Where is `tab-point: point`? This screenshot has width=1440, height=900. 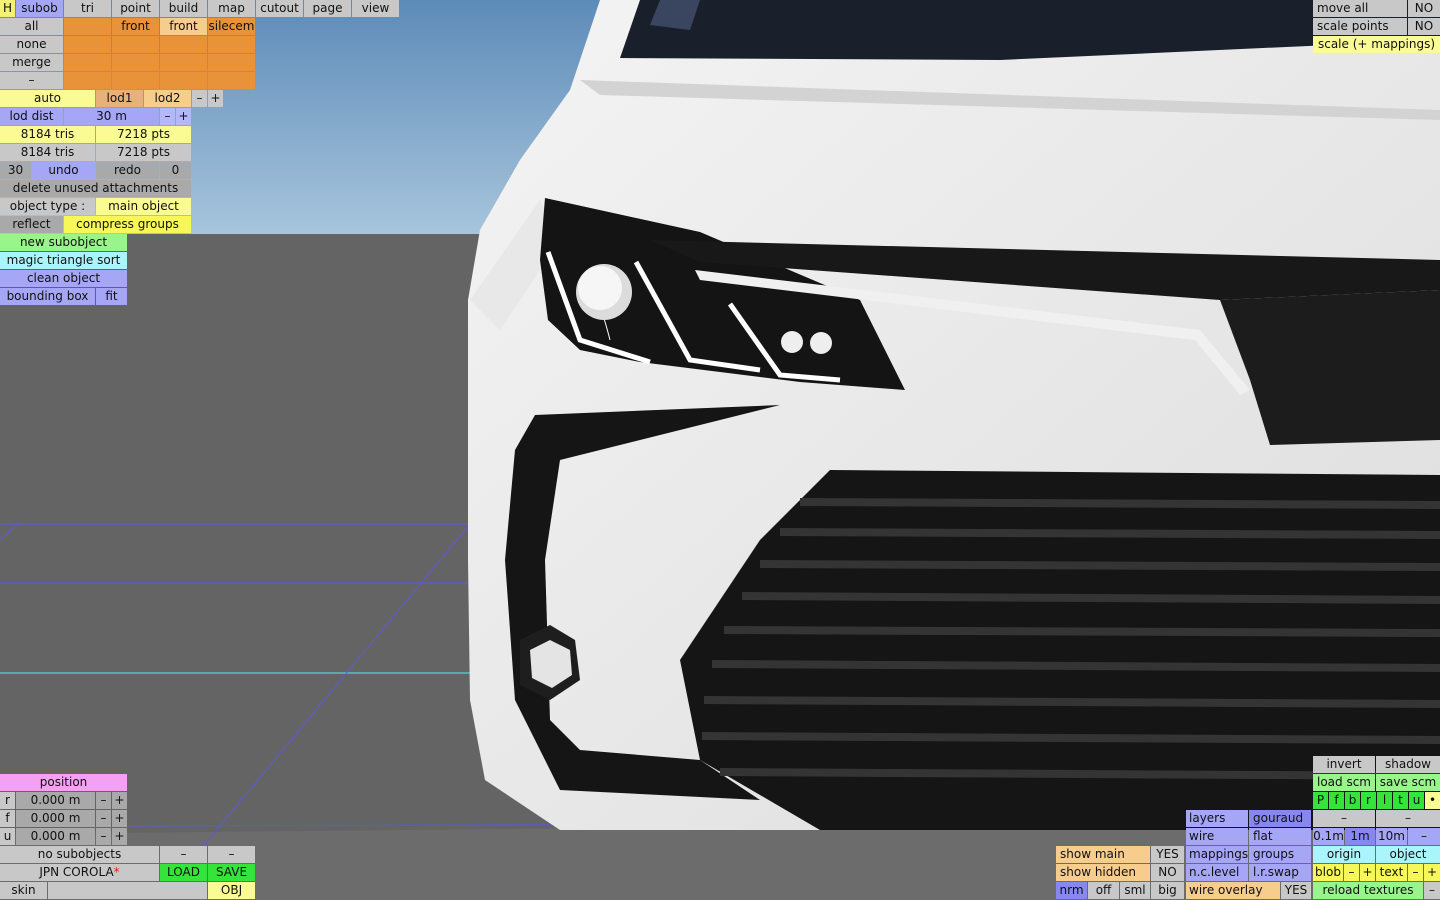
tab-point: point is located at coordinates (135, 8).